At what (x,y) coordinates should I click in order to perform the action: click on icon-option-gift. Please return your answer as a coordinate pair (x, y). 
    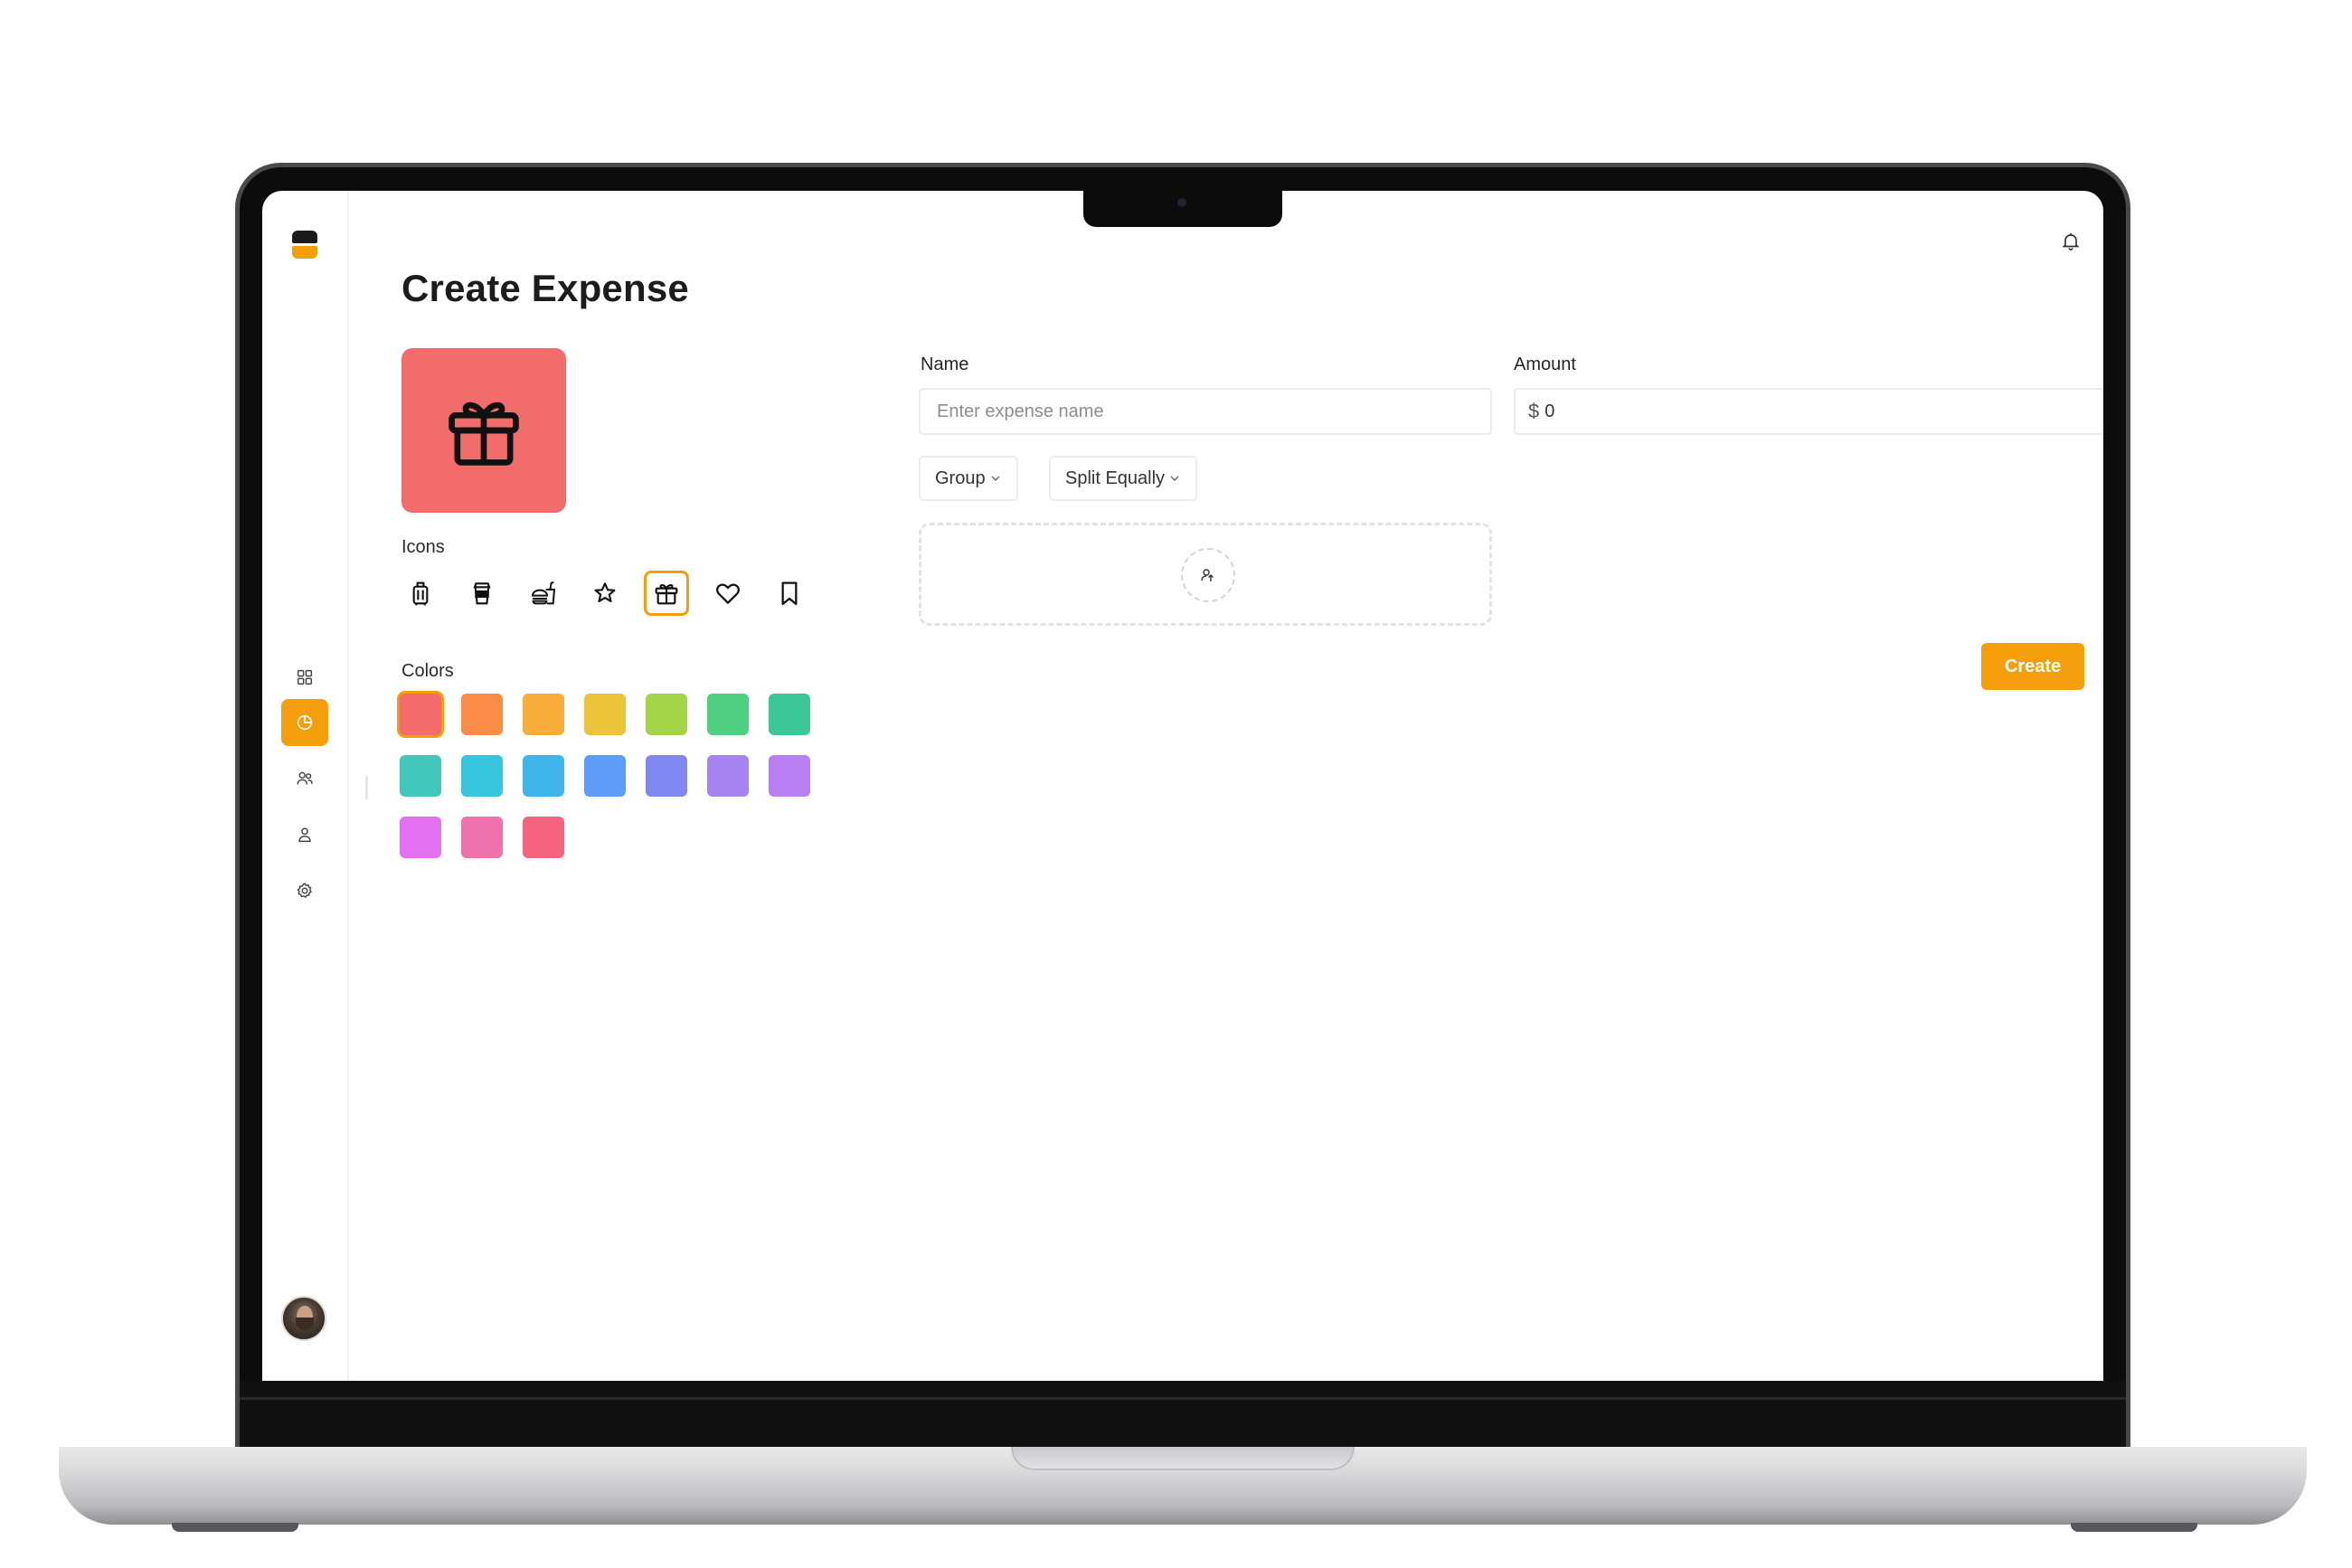
    Looking at the image, I should click on (666, 593).